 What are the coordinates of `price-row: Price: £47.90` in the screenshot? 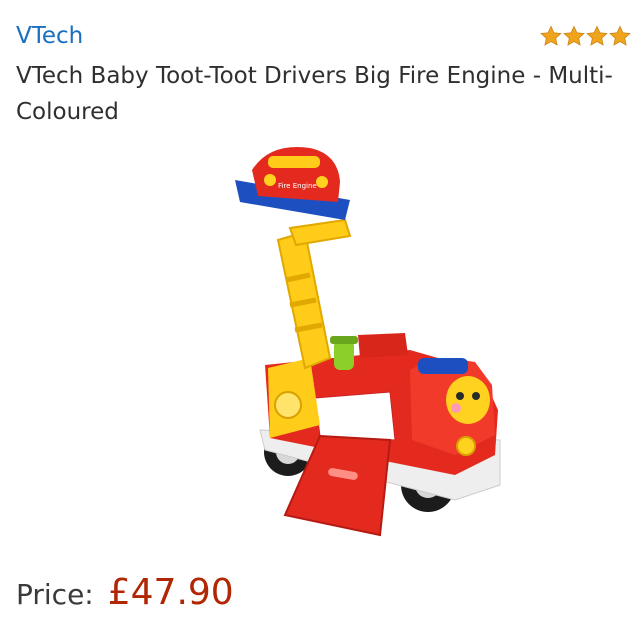 It's located at (125, 595).